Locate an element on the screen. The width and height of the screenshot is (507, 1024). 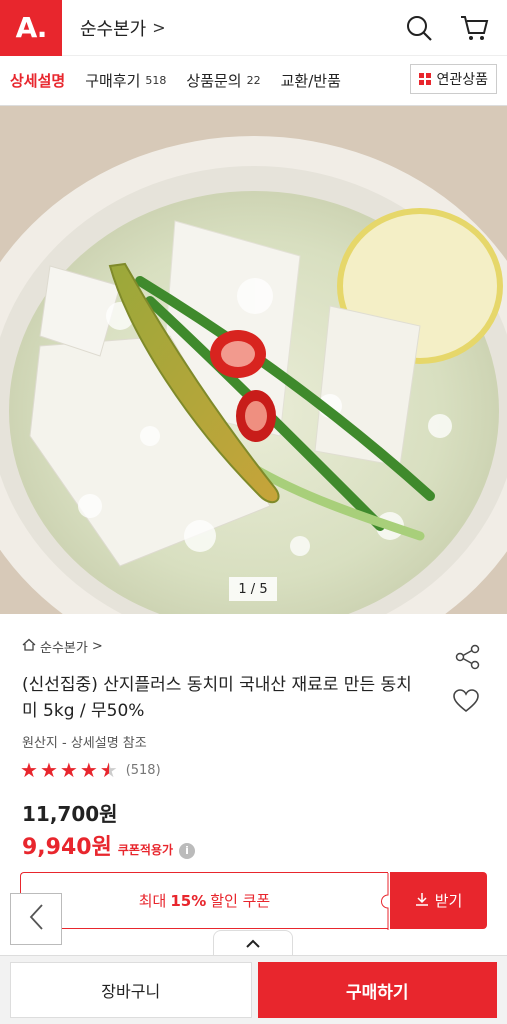
breadcrumb: 순수본가 > is located at coordinates (62, 646).